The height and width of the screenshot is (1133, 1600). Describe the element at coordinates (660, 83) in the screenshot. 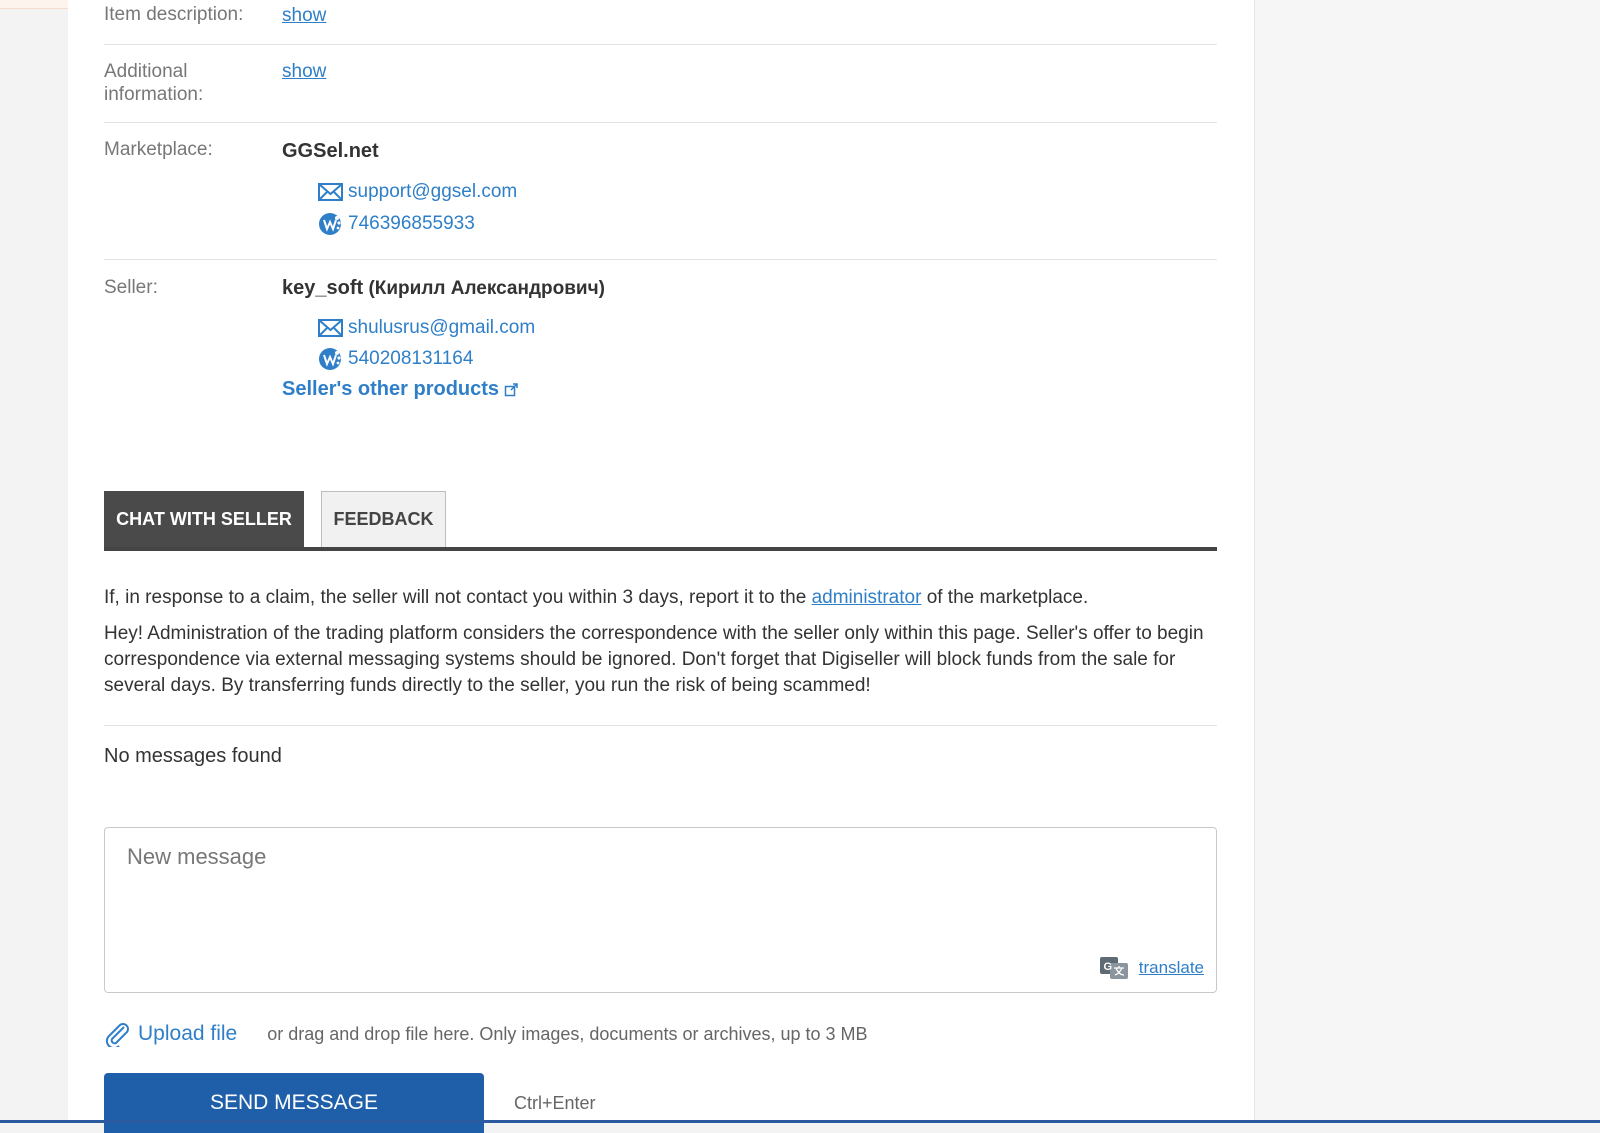

I see `additional-info-row: Additional information: show` at that location.